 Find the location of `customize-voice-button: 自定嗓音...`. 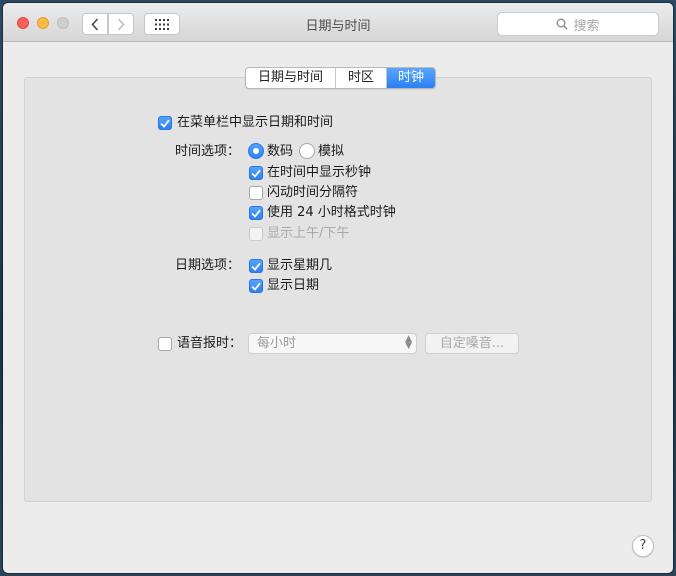

customize-voice-button: 自定嗓音... is located at coordinates (472, 343).